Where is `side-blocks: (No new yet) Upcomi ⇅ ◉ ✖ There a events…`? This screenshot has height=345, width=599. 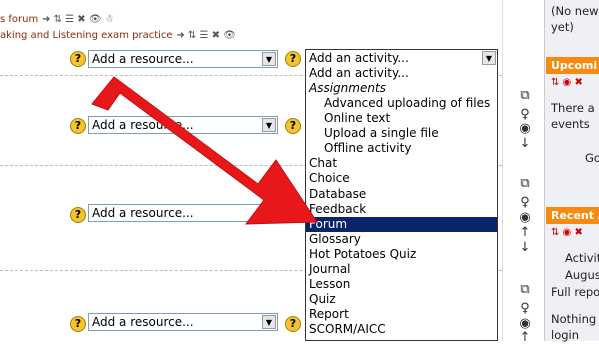
side-blocks: (No new yet) Upcomi ⇅ ◉ ✖ There a events… is located at coordinates (571, 171).